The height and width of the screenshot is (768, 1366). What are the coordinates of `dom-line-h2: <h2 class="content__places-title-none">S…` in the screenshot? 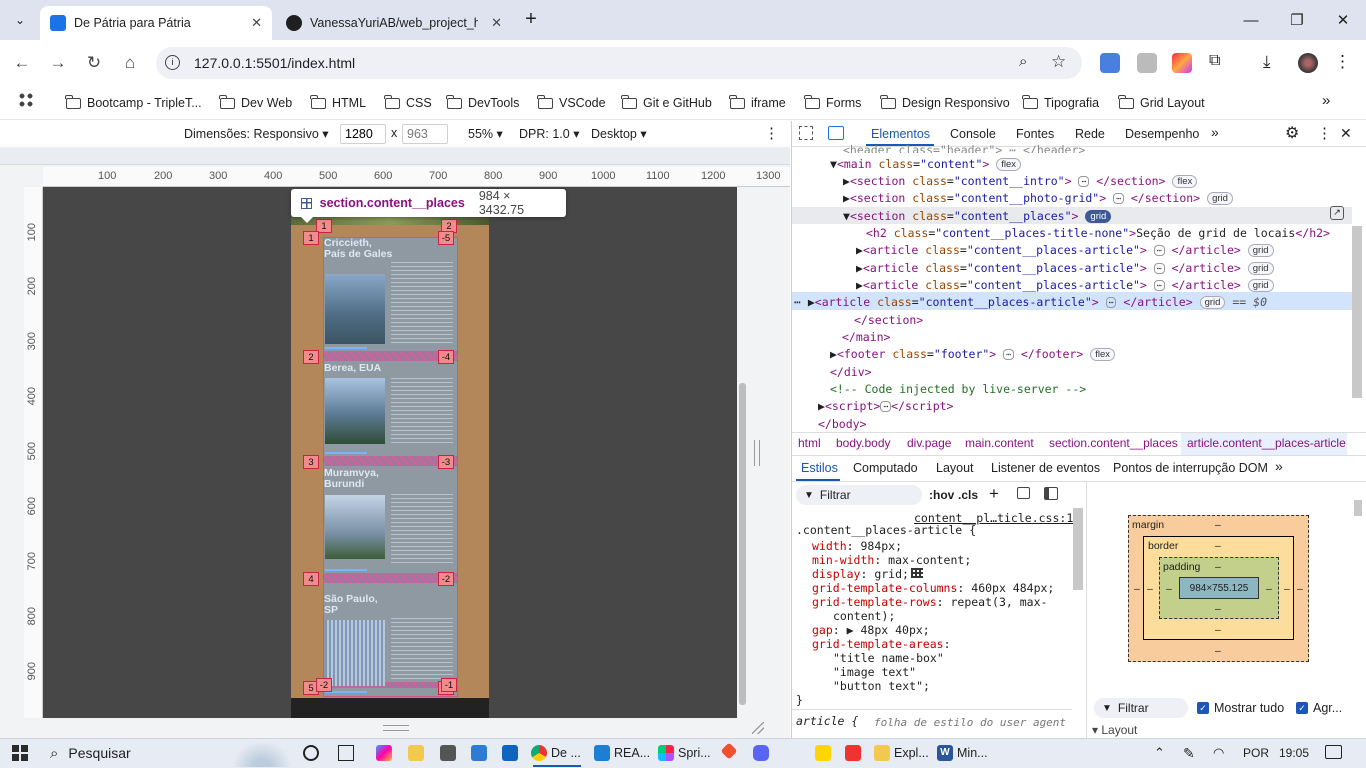 It's located at (1098, 233).